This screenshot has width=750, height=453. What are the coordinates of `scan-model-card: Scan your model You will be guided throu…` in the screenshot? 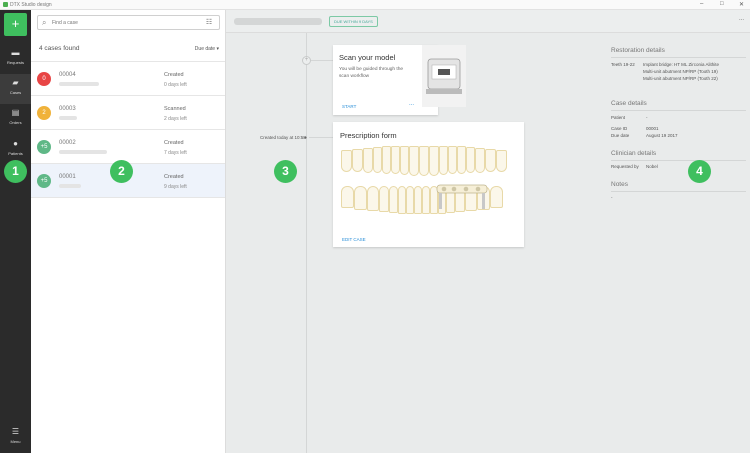 It's located at (399, 80).